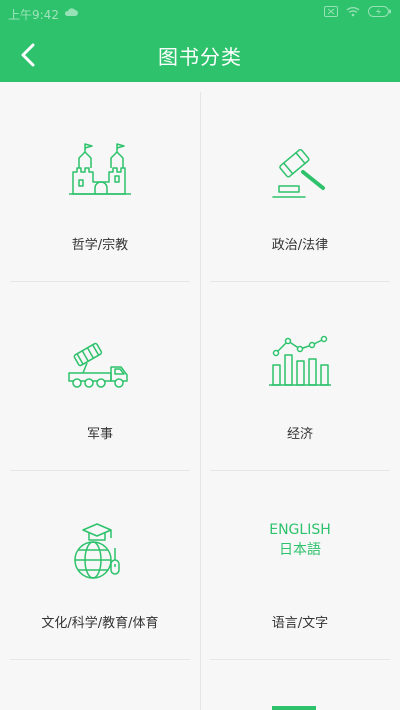  I want to click on language-icon-text-english: ENGLISH, so click(300, 530).